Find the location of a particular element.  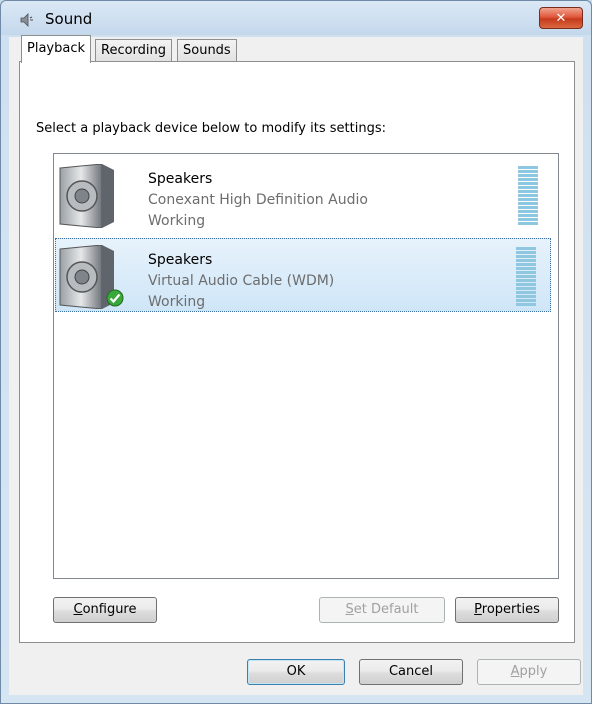

set-default-label: et Default is located at coordinates (386, 609).